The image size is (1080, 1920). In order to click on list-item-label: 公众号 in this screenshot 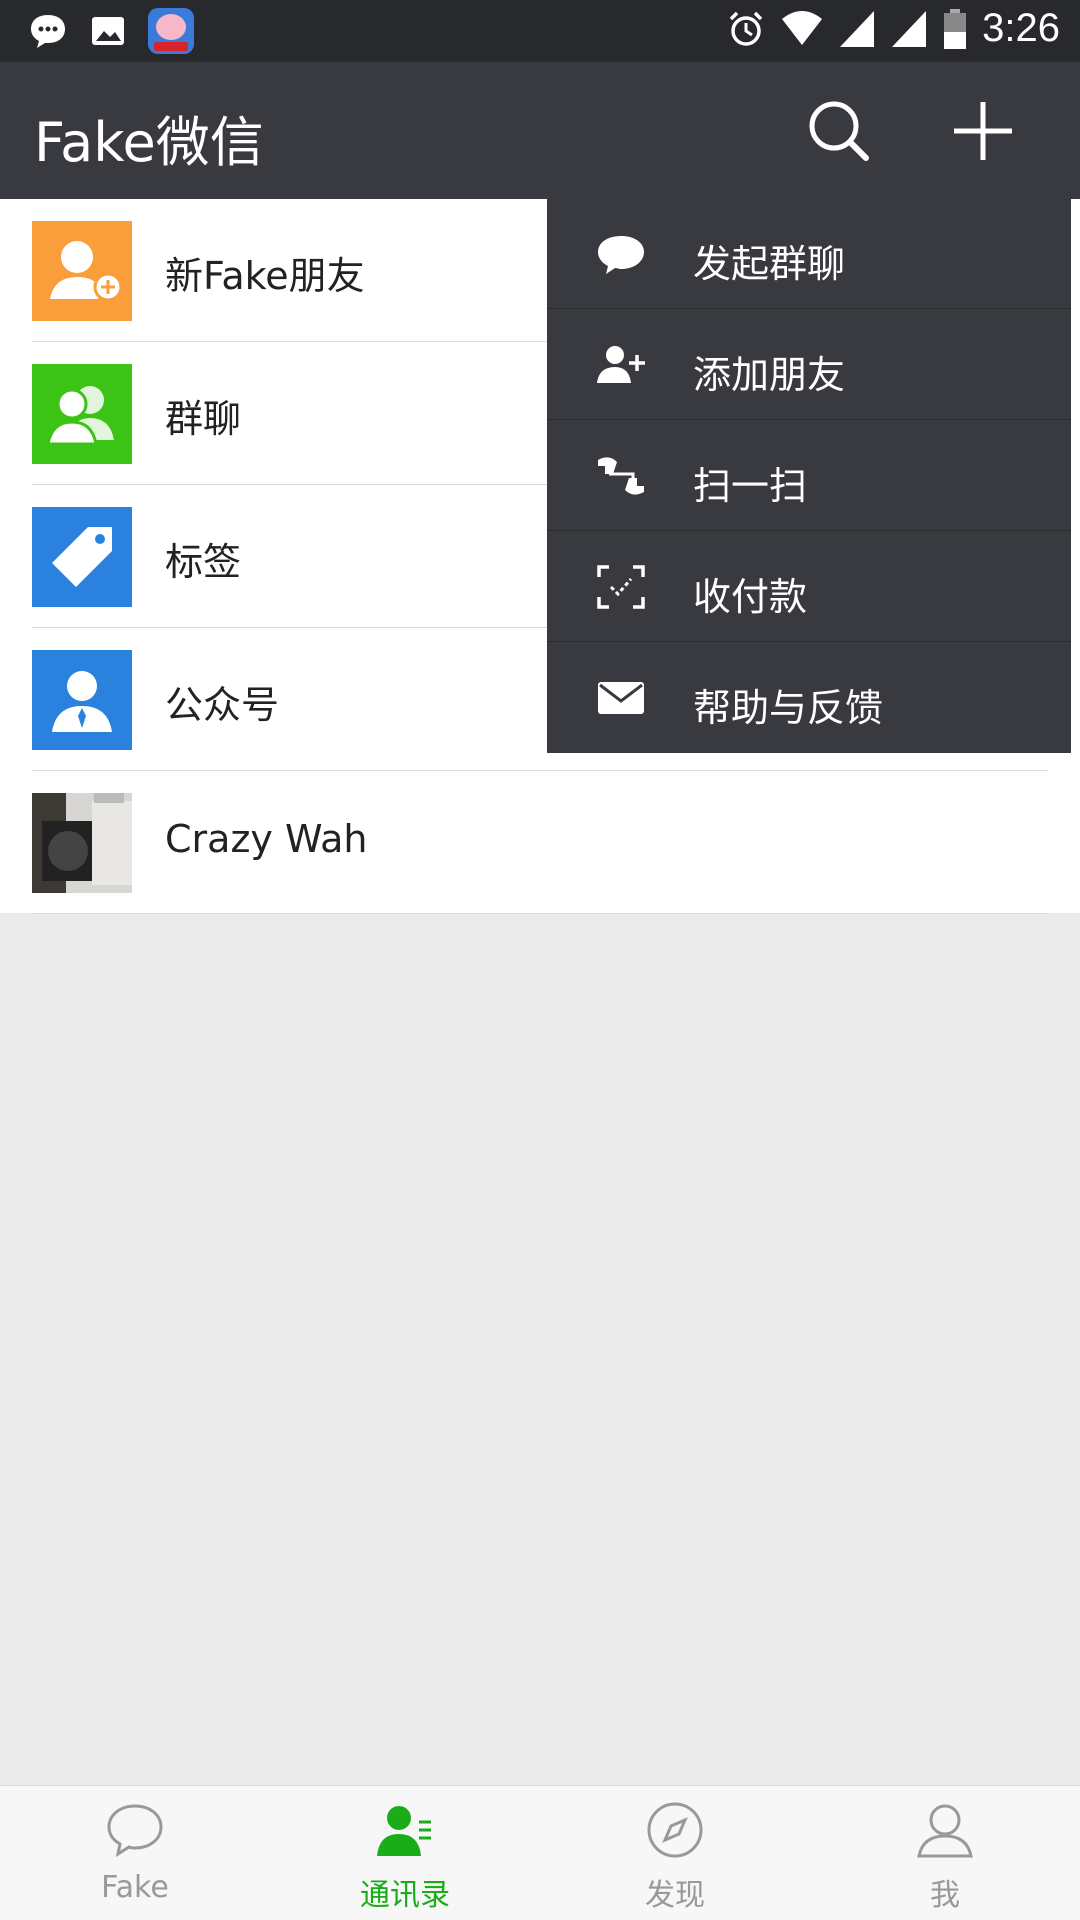, I will do `click(222, 705)`.